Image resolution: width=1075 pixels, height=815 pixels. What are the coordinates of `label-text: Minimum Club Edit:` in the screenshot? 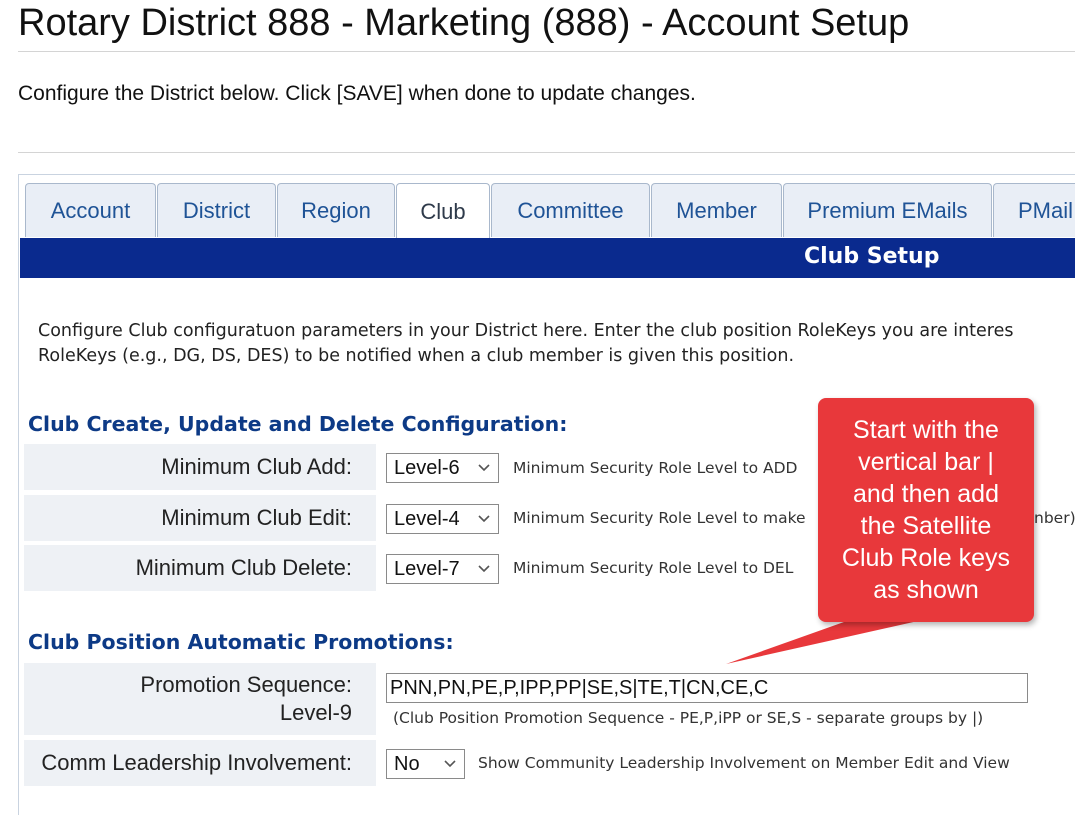 It's located at (256, 517).